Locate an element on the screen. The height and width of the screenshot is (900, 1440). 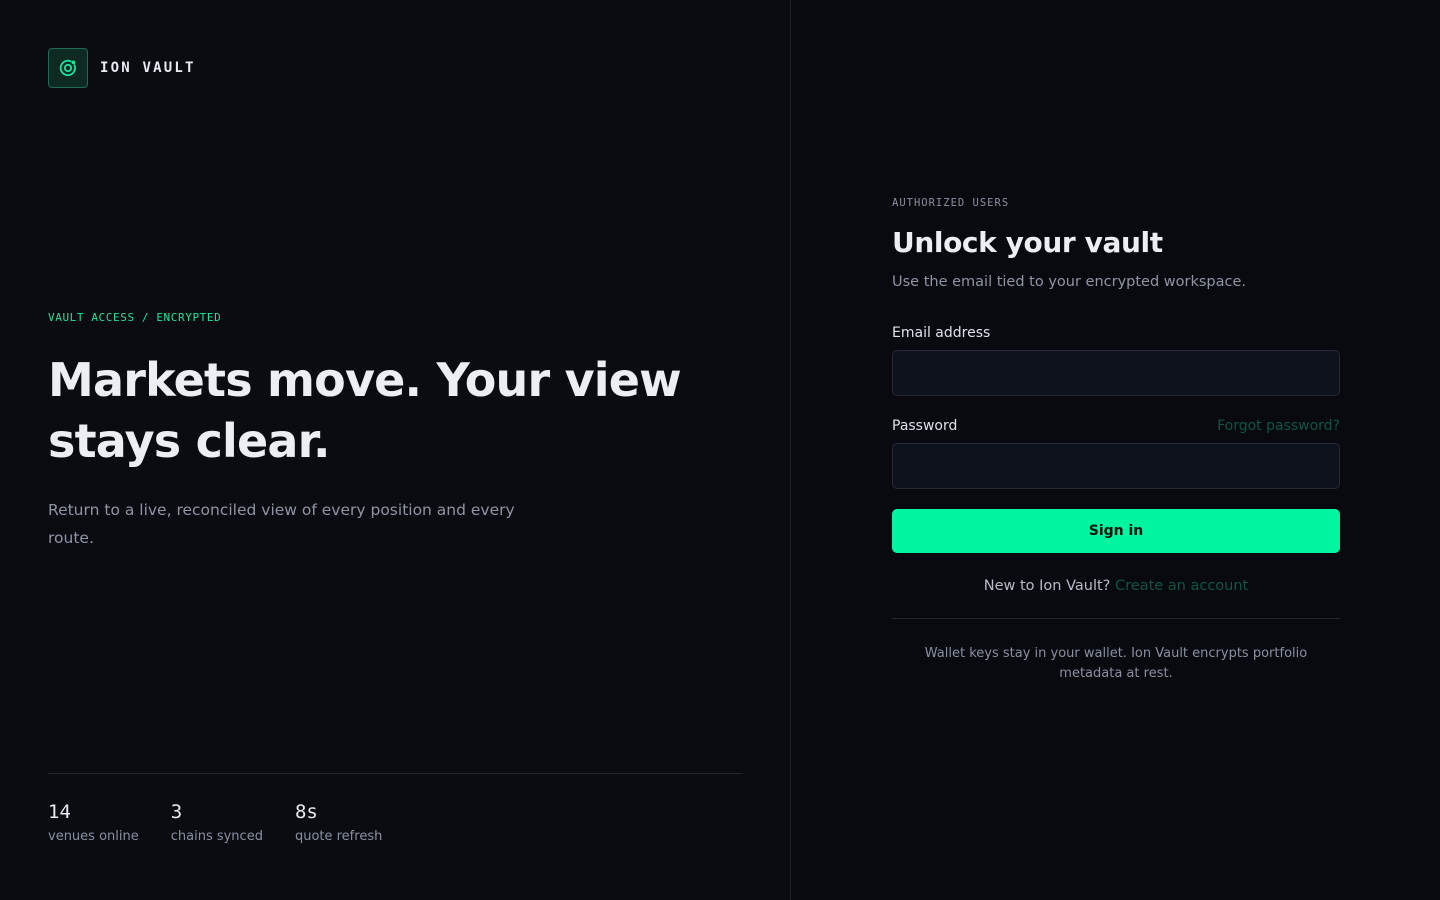
stat-value: 14 is located at coordinates (59, 812).